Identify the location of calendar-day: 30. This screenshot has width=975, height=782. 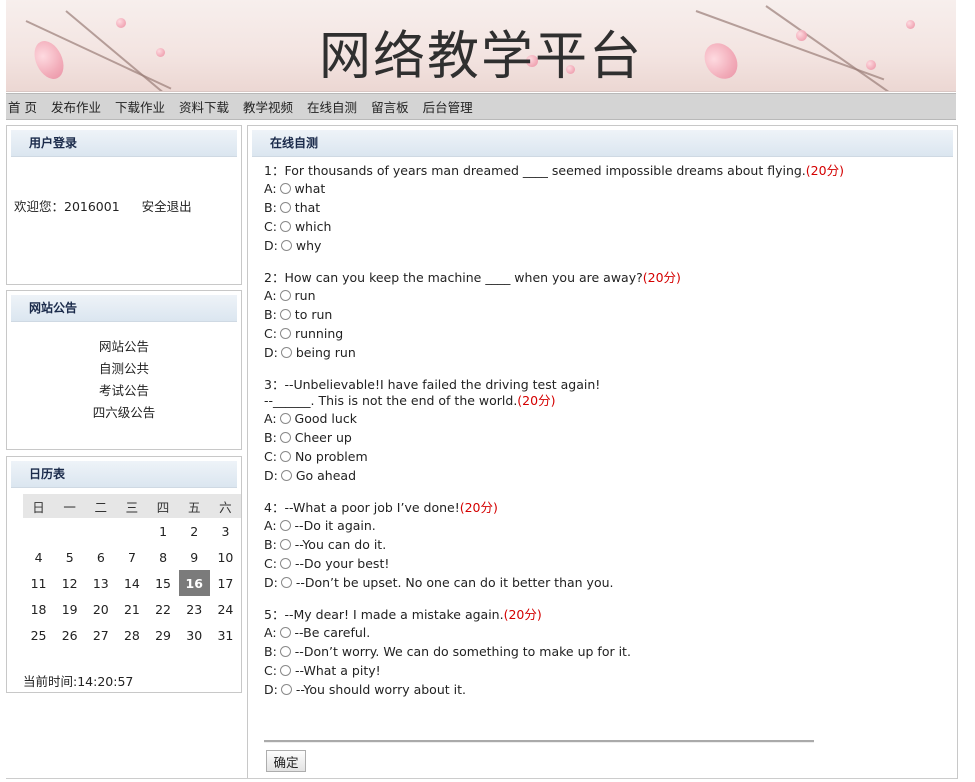
(194, 635).